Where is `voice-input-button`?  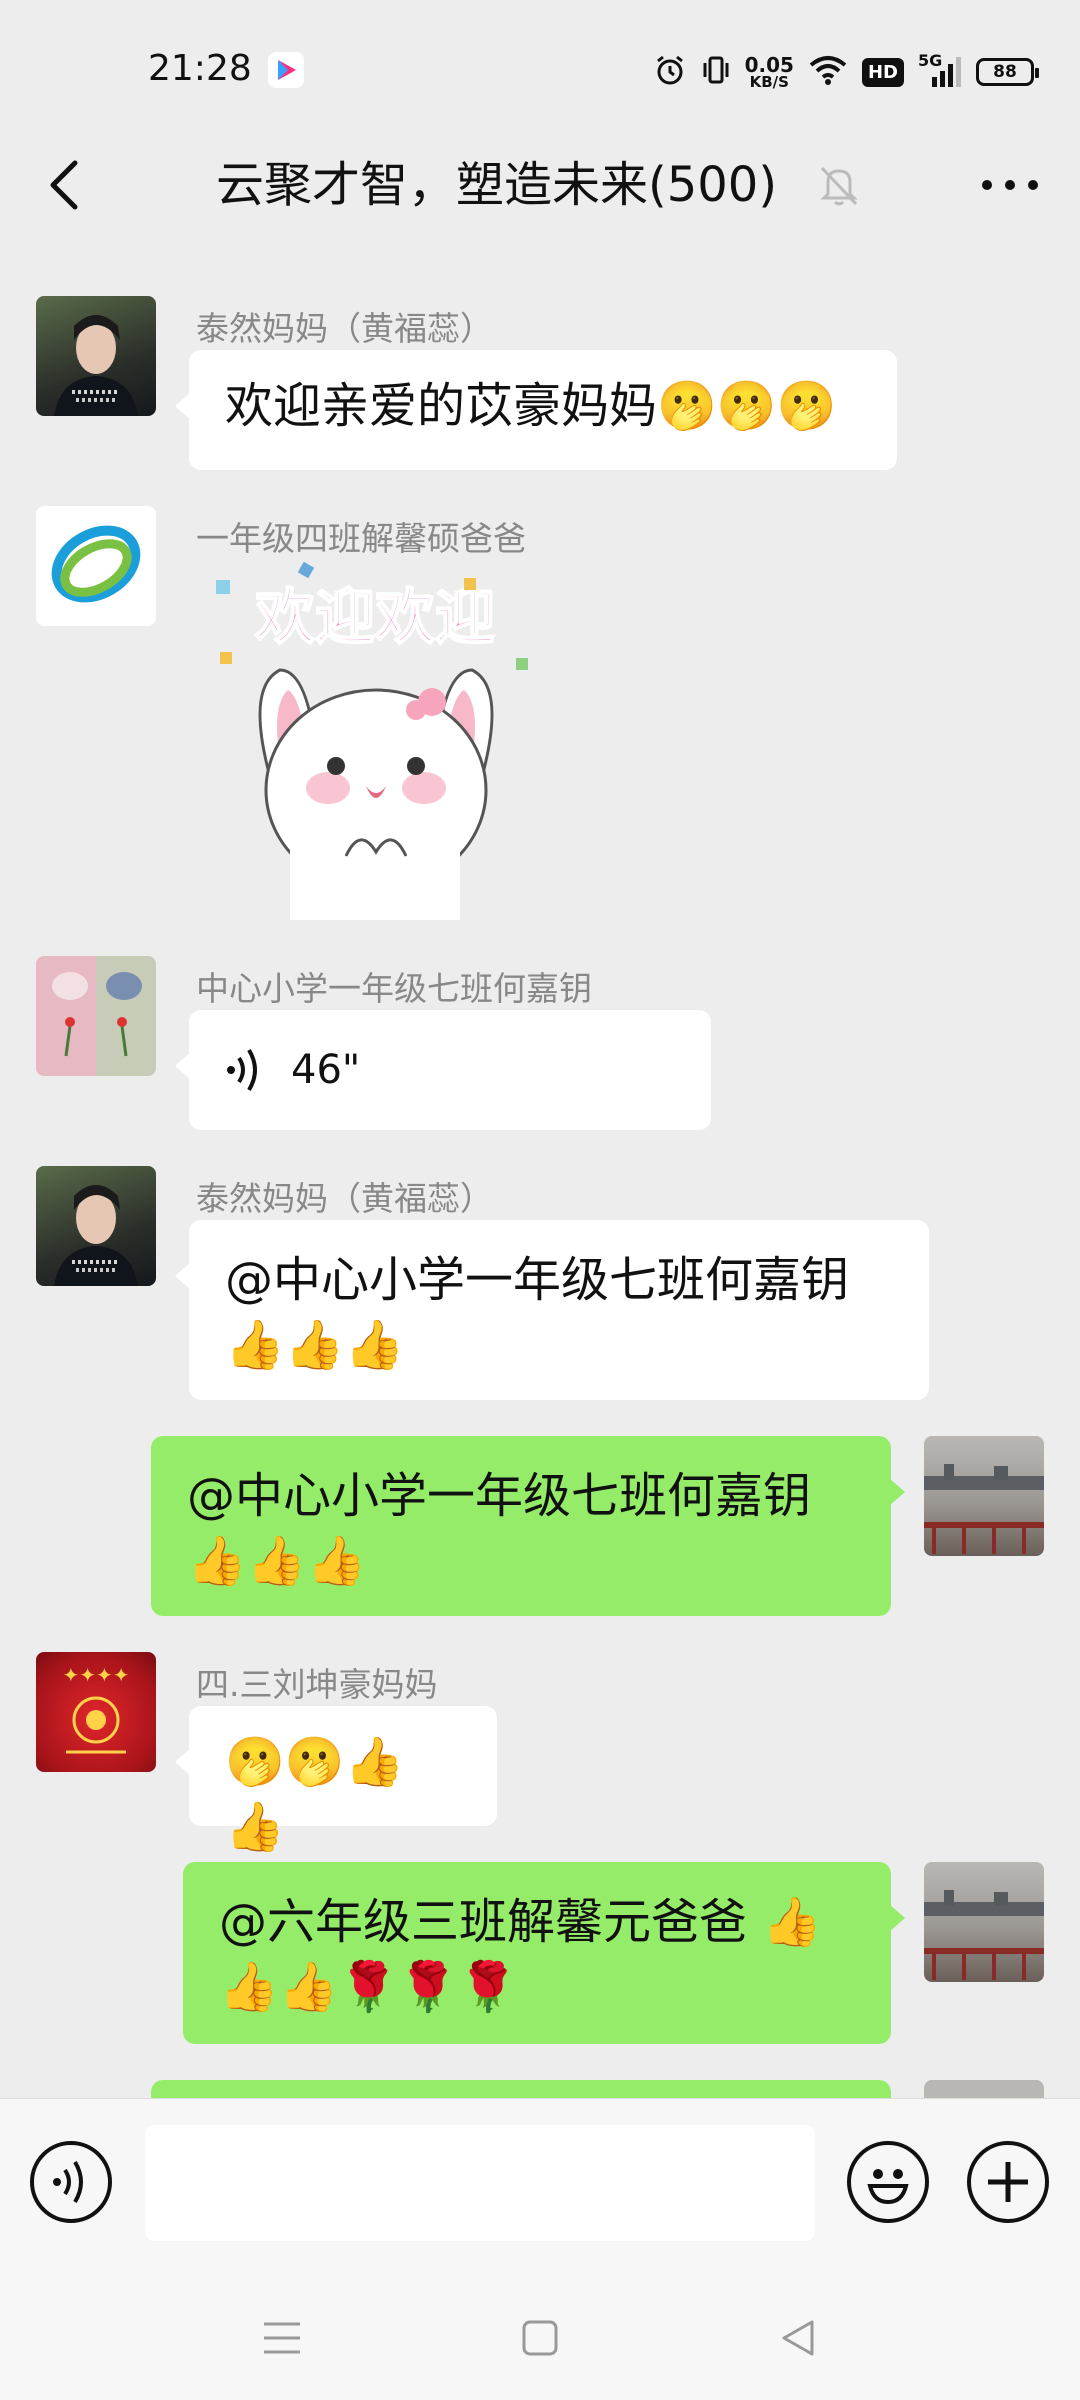 voice-input-button is located at coordinates (71, 2182).